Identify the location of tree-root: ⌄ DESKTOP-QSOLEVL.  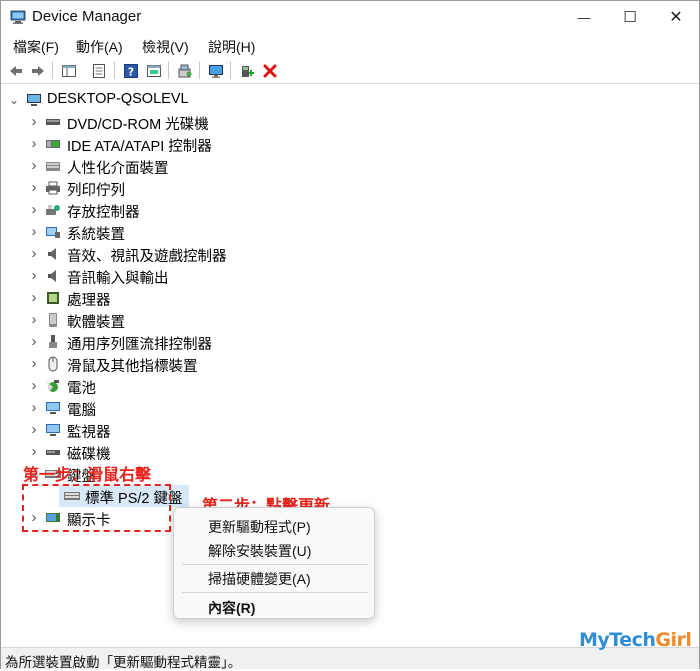
(151, 100).